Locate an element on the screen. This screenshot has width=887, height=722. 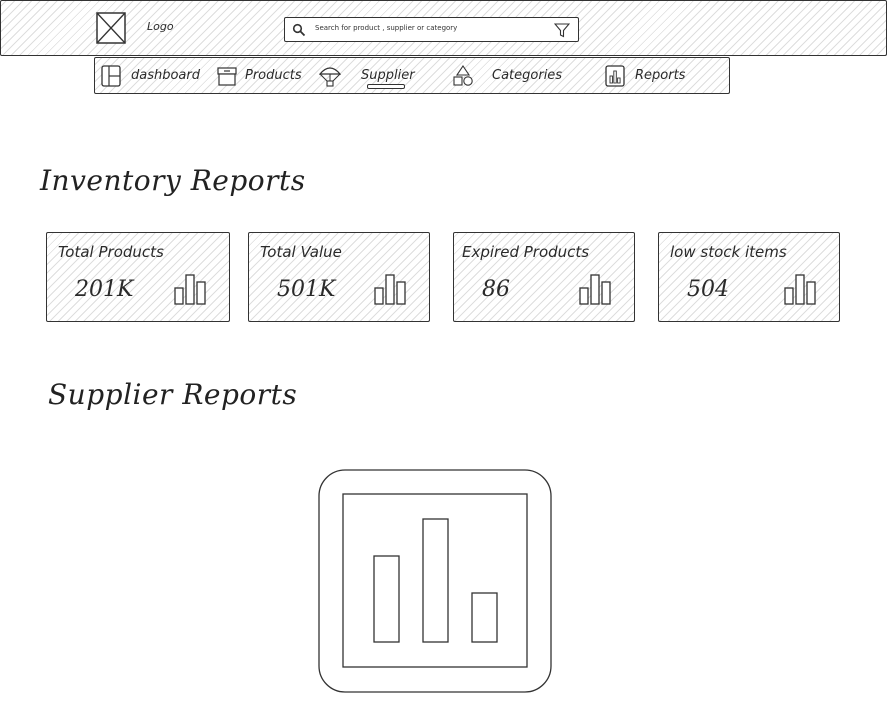
nav-label: Reports is located at coordinates (660, 75).